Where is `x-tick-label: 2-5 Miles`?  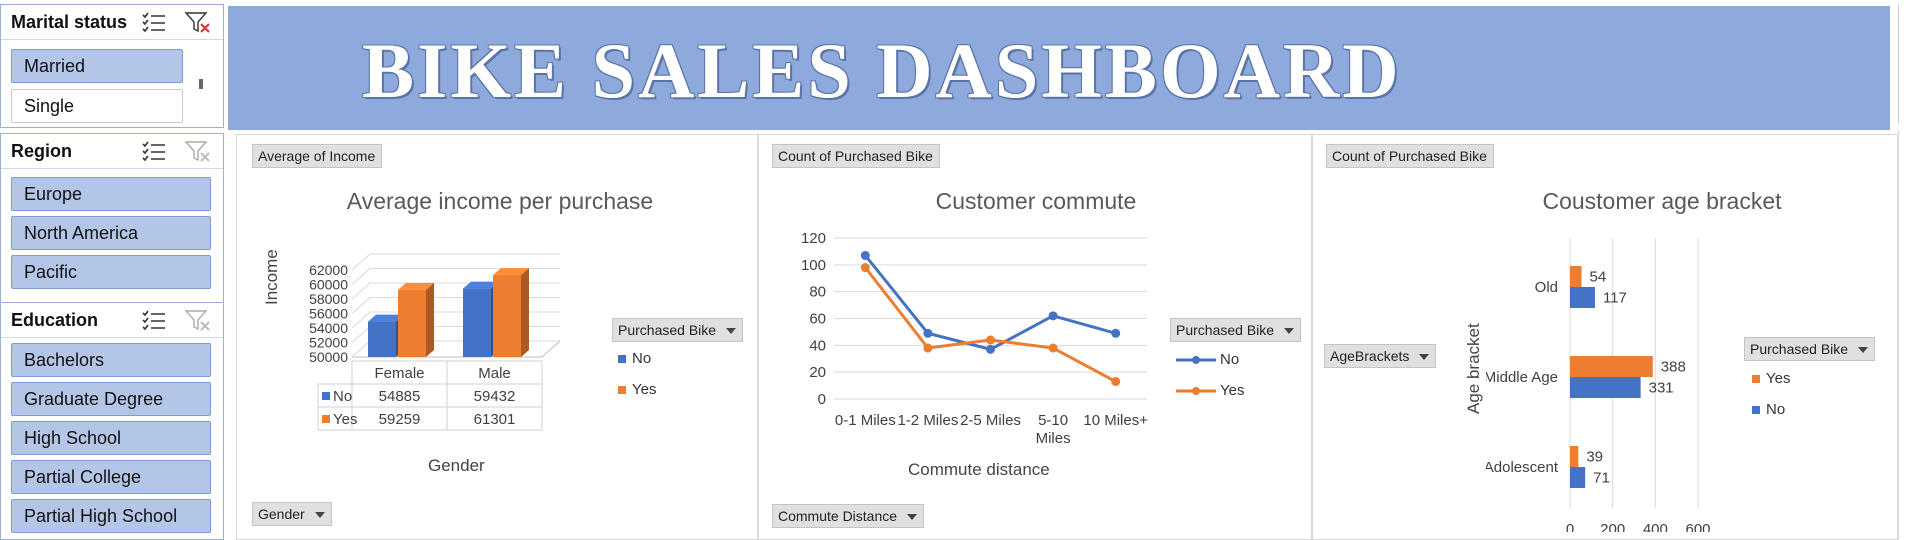
x-tick-label: 2-5 Miles is located at coordinates (990, 420).